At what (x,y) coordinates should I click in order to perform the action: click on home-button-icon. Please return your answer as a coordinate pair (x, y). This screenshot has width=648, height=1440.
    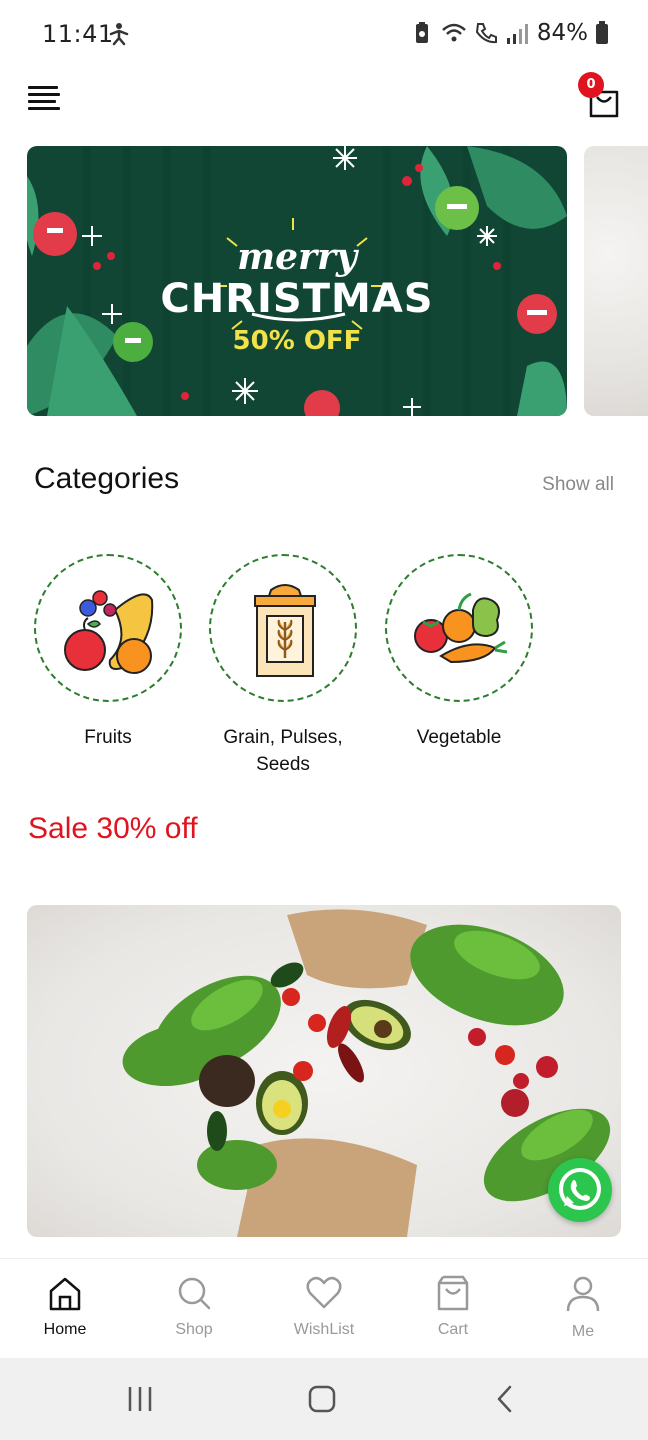
    Looking at the image, I should click on (322, 1399).